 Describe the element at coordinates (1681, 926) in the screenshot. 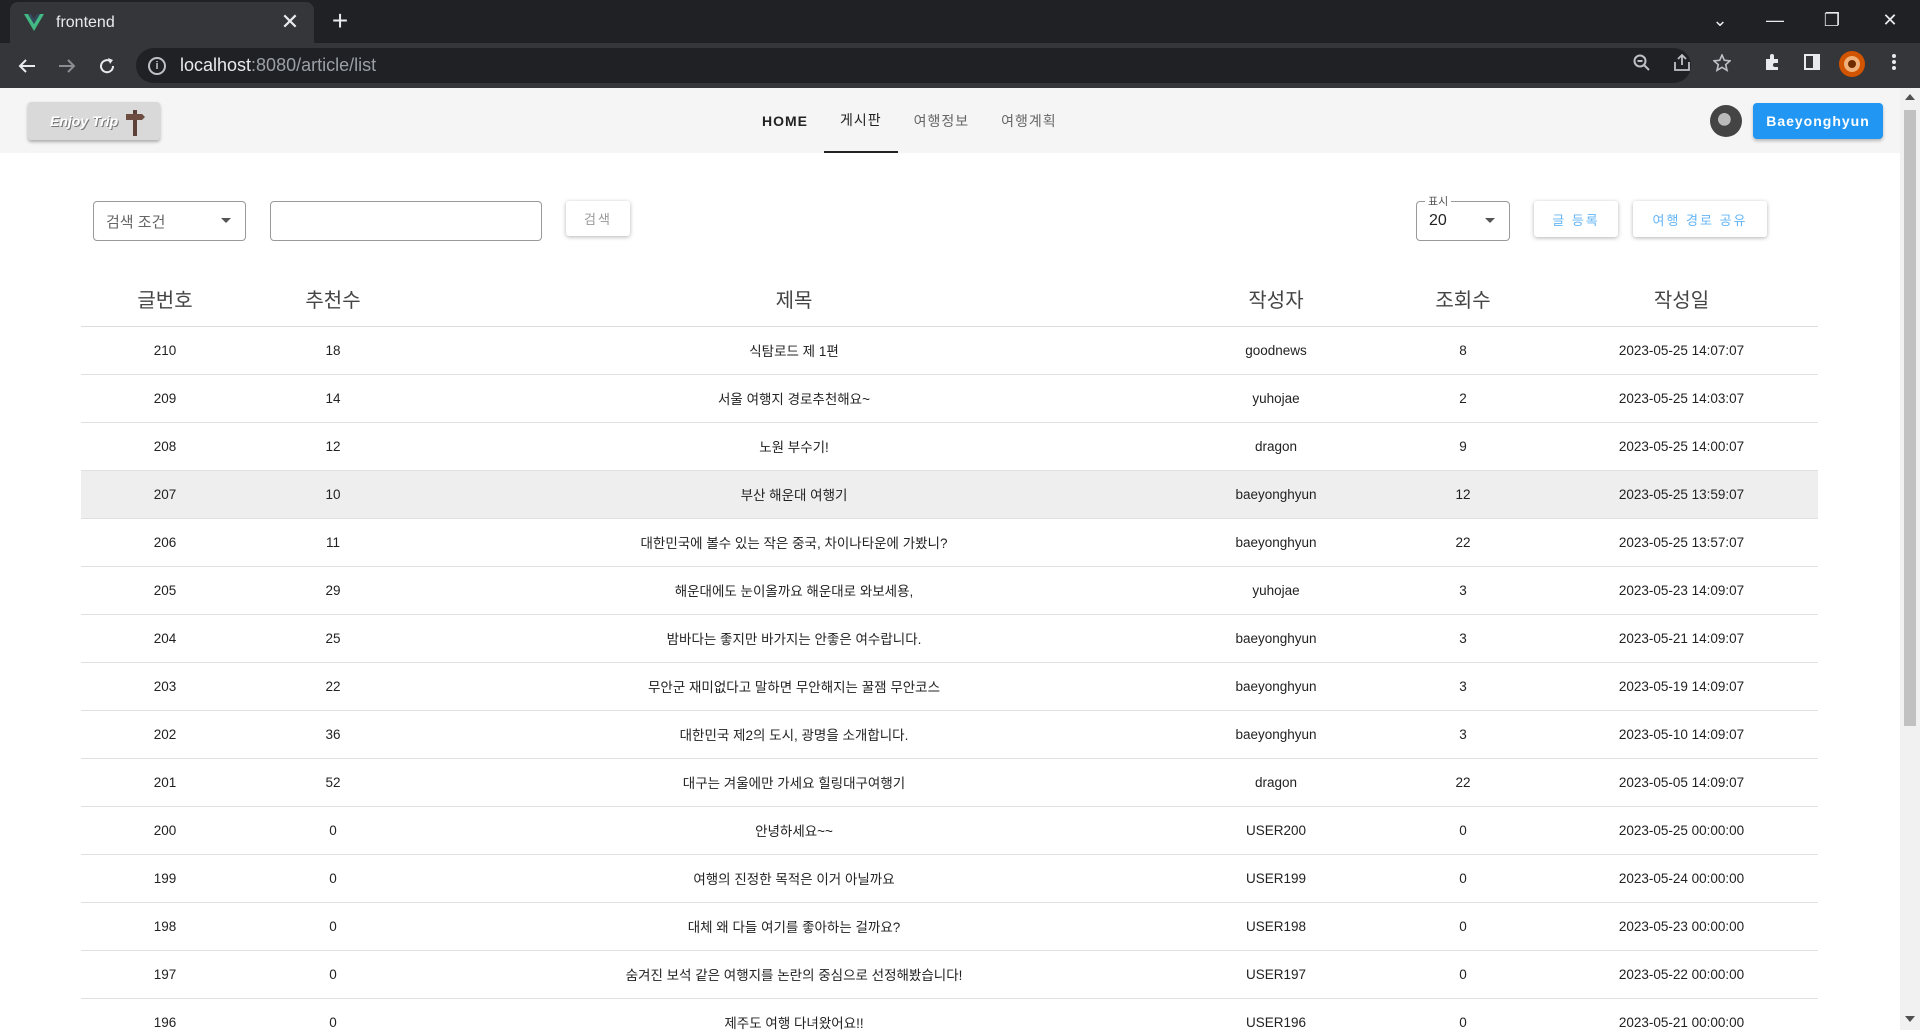

I see `cell-date: 2023-05-23 00:00:00` at that location.